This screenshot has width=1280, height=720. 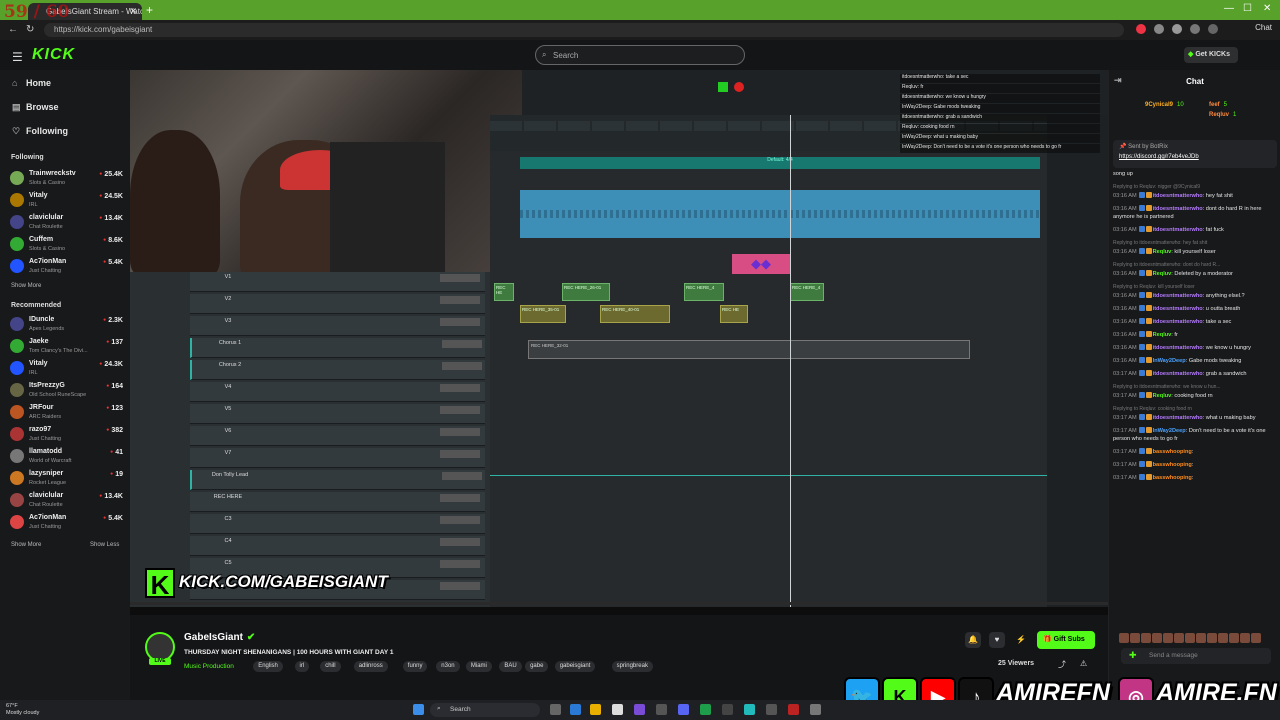 I want to click on chat-input: ✚ Send a message, so click(x=1196, y=656).